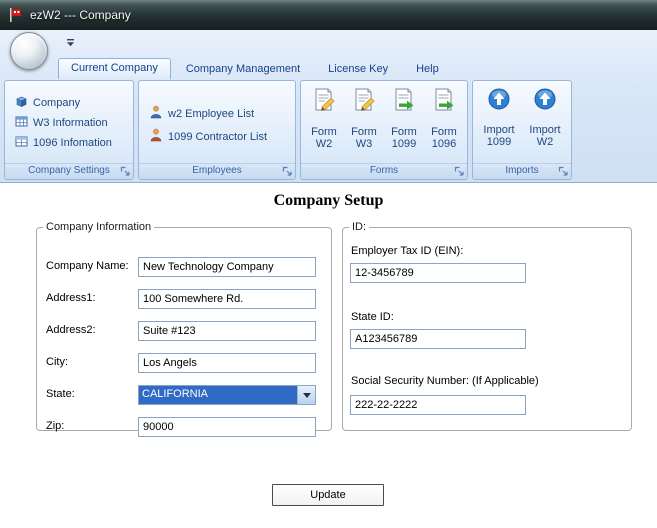  What do you see at coordinates (404, 101) in the screenshot?
I see `form-1099-export-icon` at bounding box center [404, 101].